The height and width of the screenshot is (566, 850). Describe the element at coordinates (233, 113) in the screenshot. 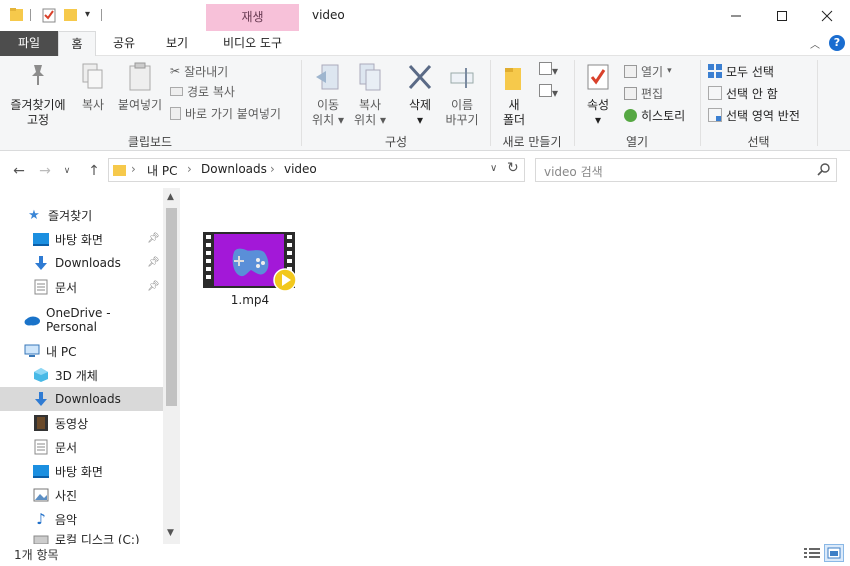

I see `paste-shortcut-label: 바로 가기 붙여넣기` at that location.